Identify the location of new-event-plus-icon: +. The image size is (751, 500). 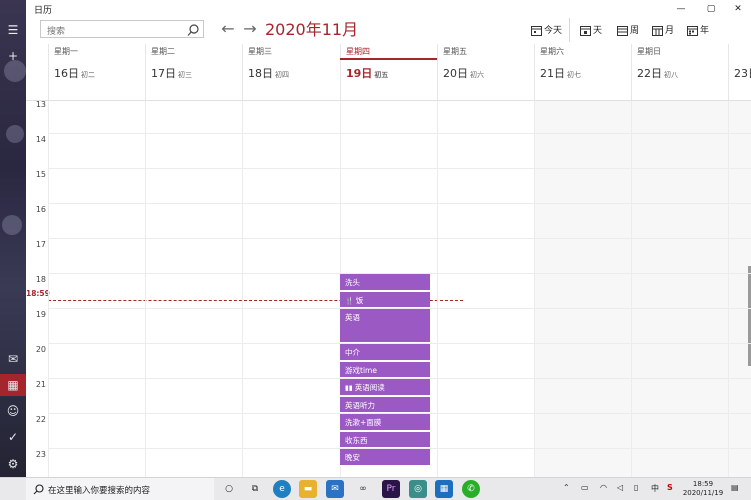
(13, 56).